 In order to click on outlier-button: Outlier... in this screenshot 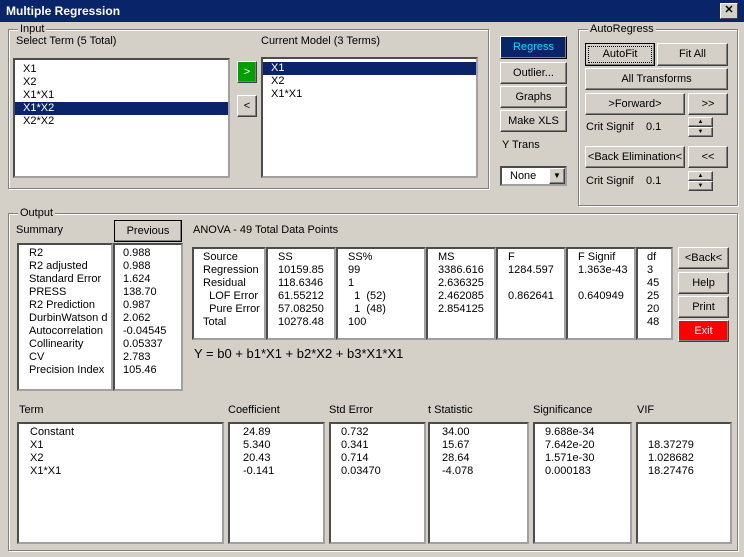, I will do `click(533, 73)`.